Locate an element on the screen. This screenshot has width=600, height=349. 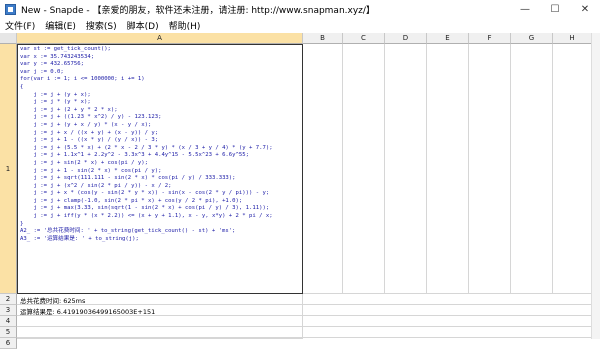
column-header-a: A is located at coordinates (160, 38).